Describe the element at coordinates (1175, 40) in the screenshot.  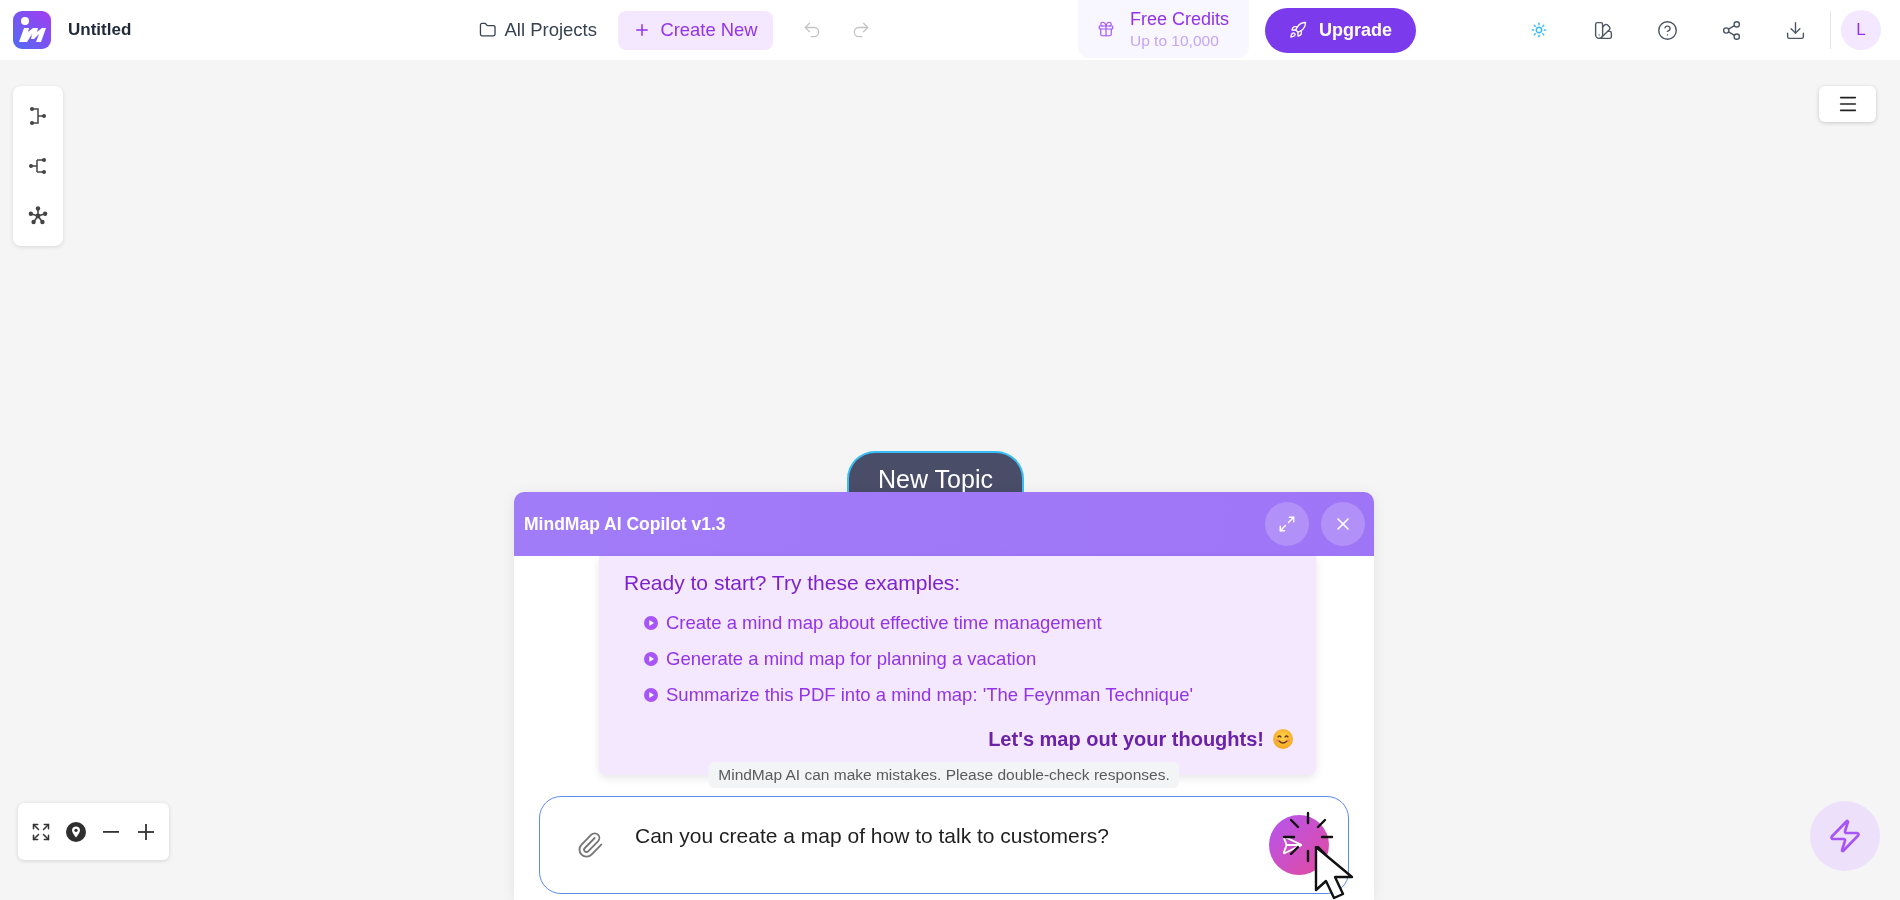
I see `credits-subtitle: Up to 10,000` at that location.